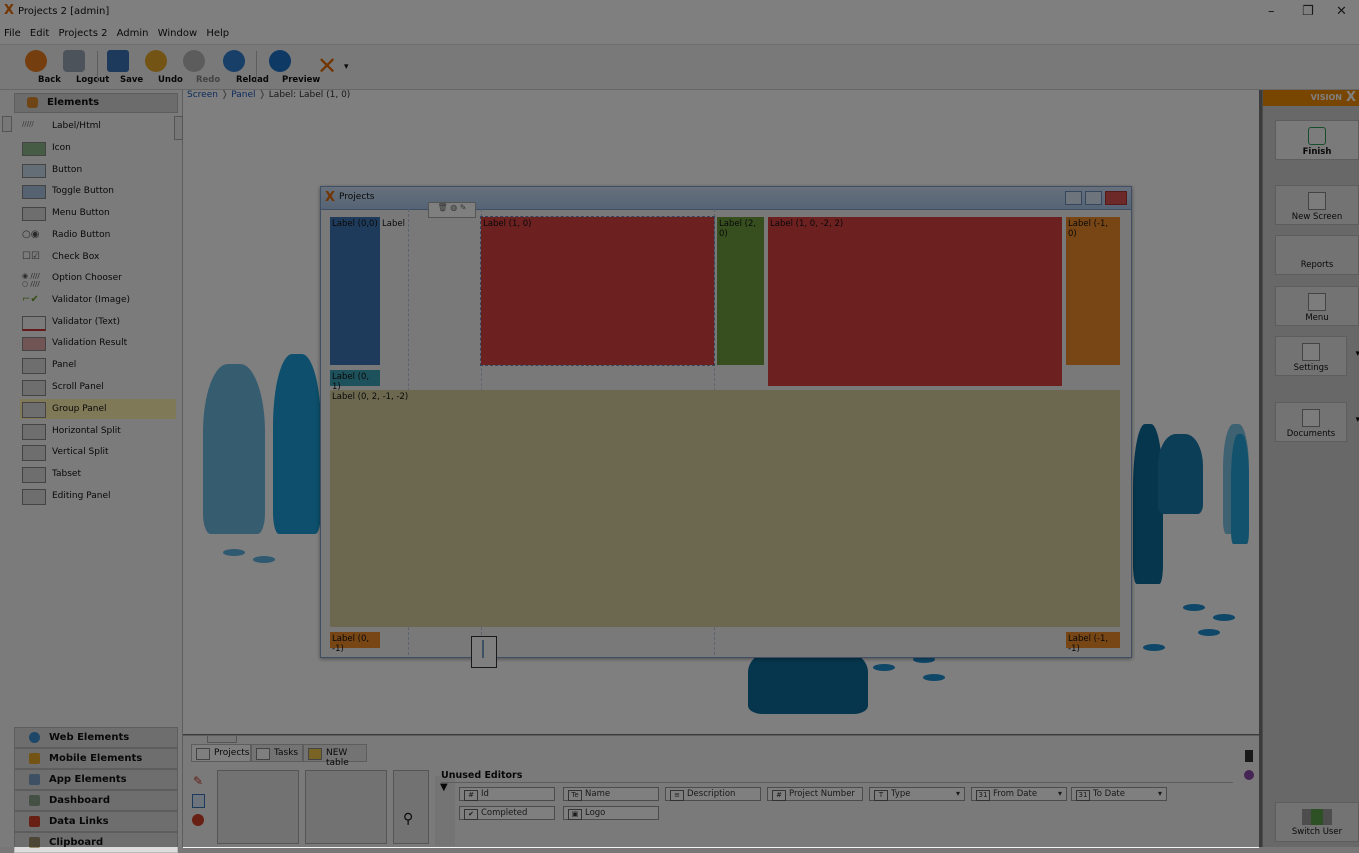  What do you see at coordinates (1317, 822) in the screenshot?
I see `switch-user-button: Switch User` at bounding box center [1317, 822].